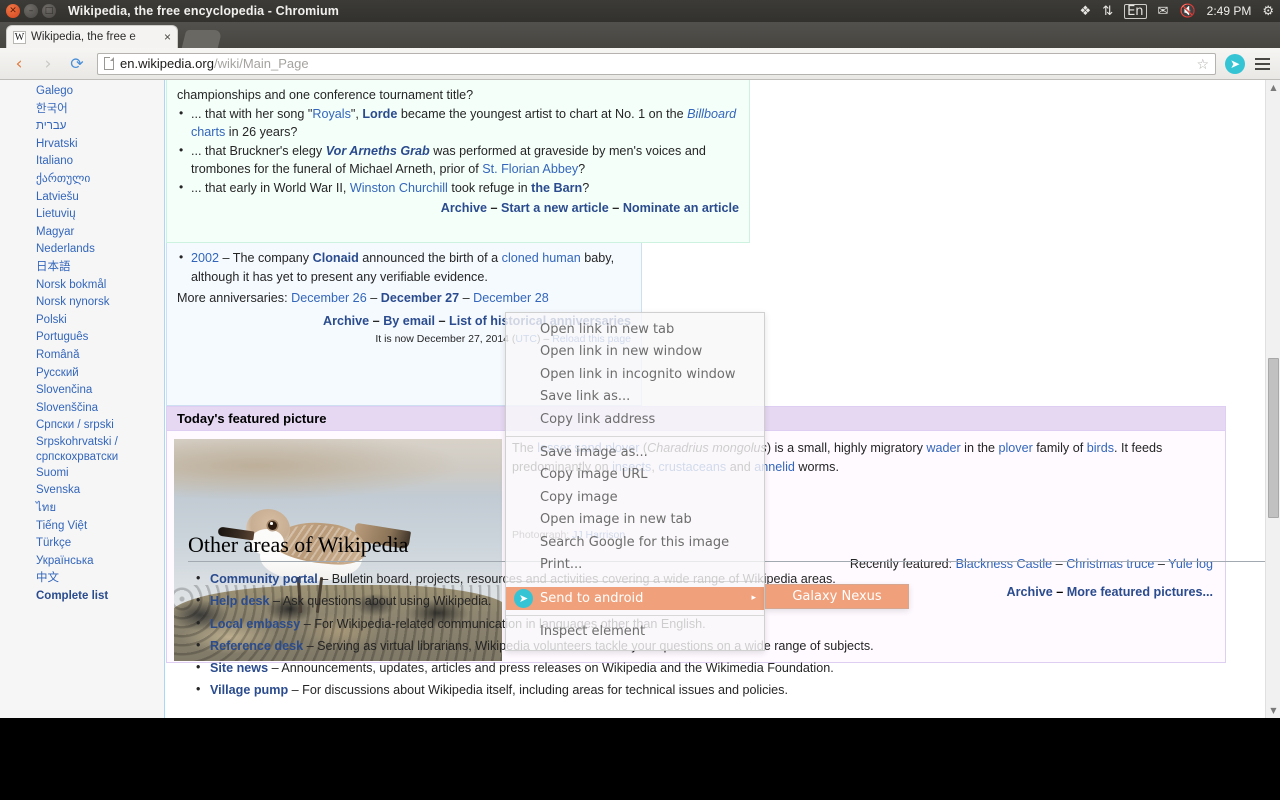 This screenshot has height=800, width=1280. I want to click on other-area-link: Village pump, so click(249, 690).